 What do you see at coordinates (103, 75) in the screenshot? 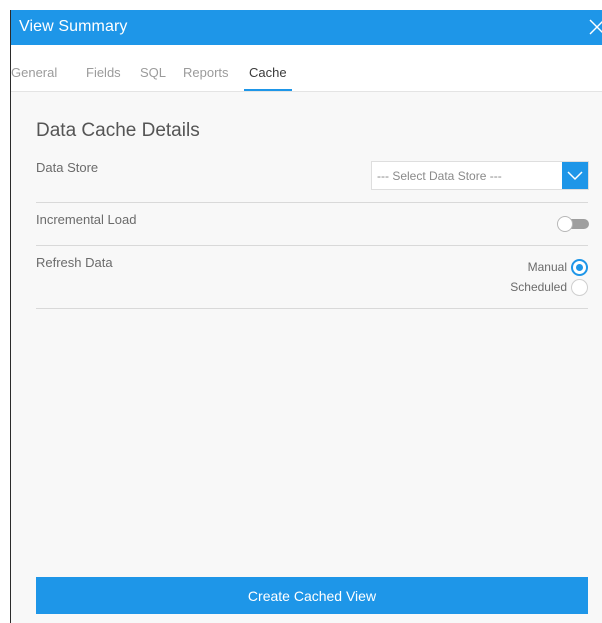
I see `tab-fields: Fields` at bounding box center [103, 75].